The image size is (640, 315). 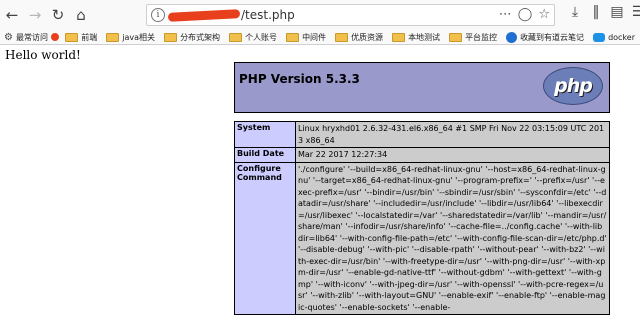 I want to click on toolbar-right-icons: ⤓ ‖ ▤ ☰, so click(x=604, y=12).